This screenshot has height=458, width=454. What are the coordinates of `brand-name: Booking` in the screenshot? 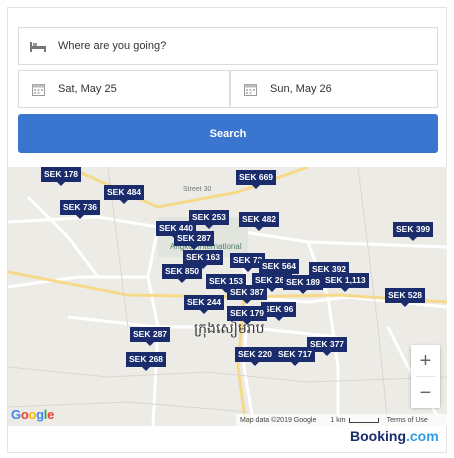 It's located at (378, 436).